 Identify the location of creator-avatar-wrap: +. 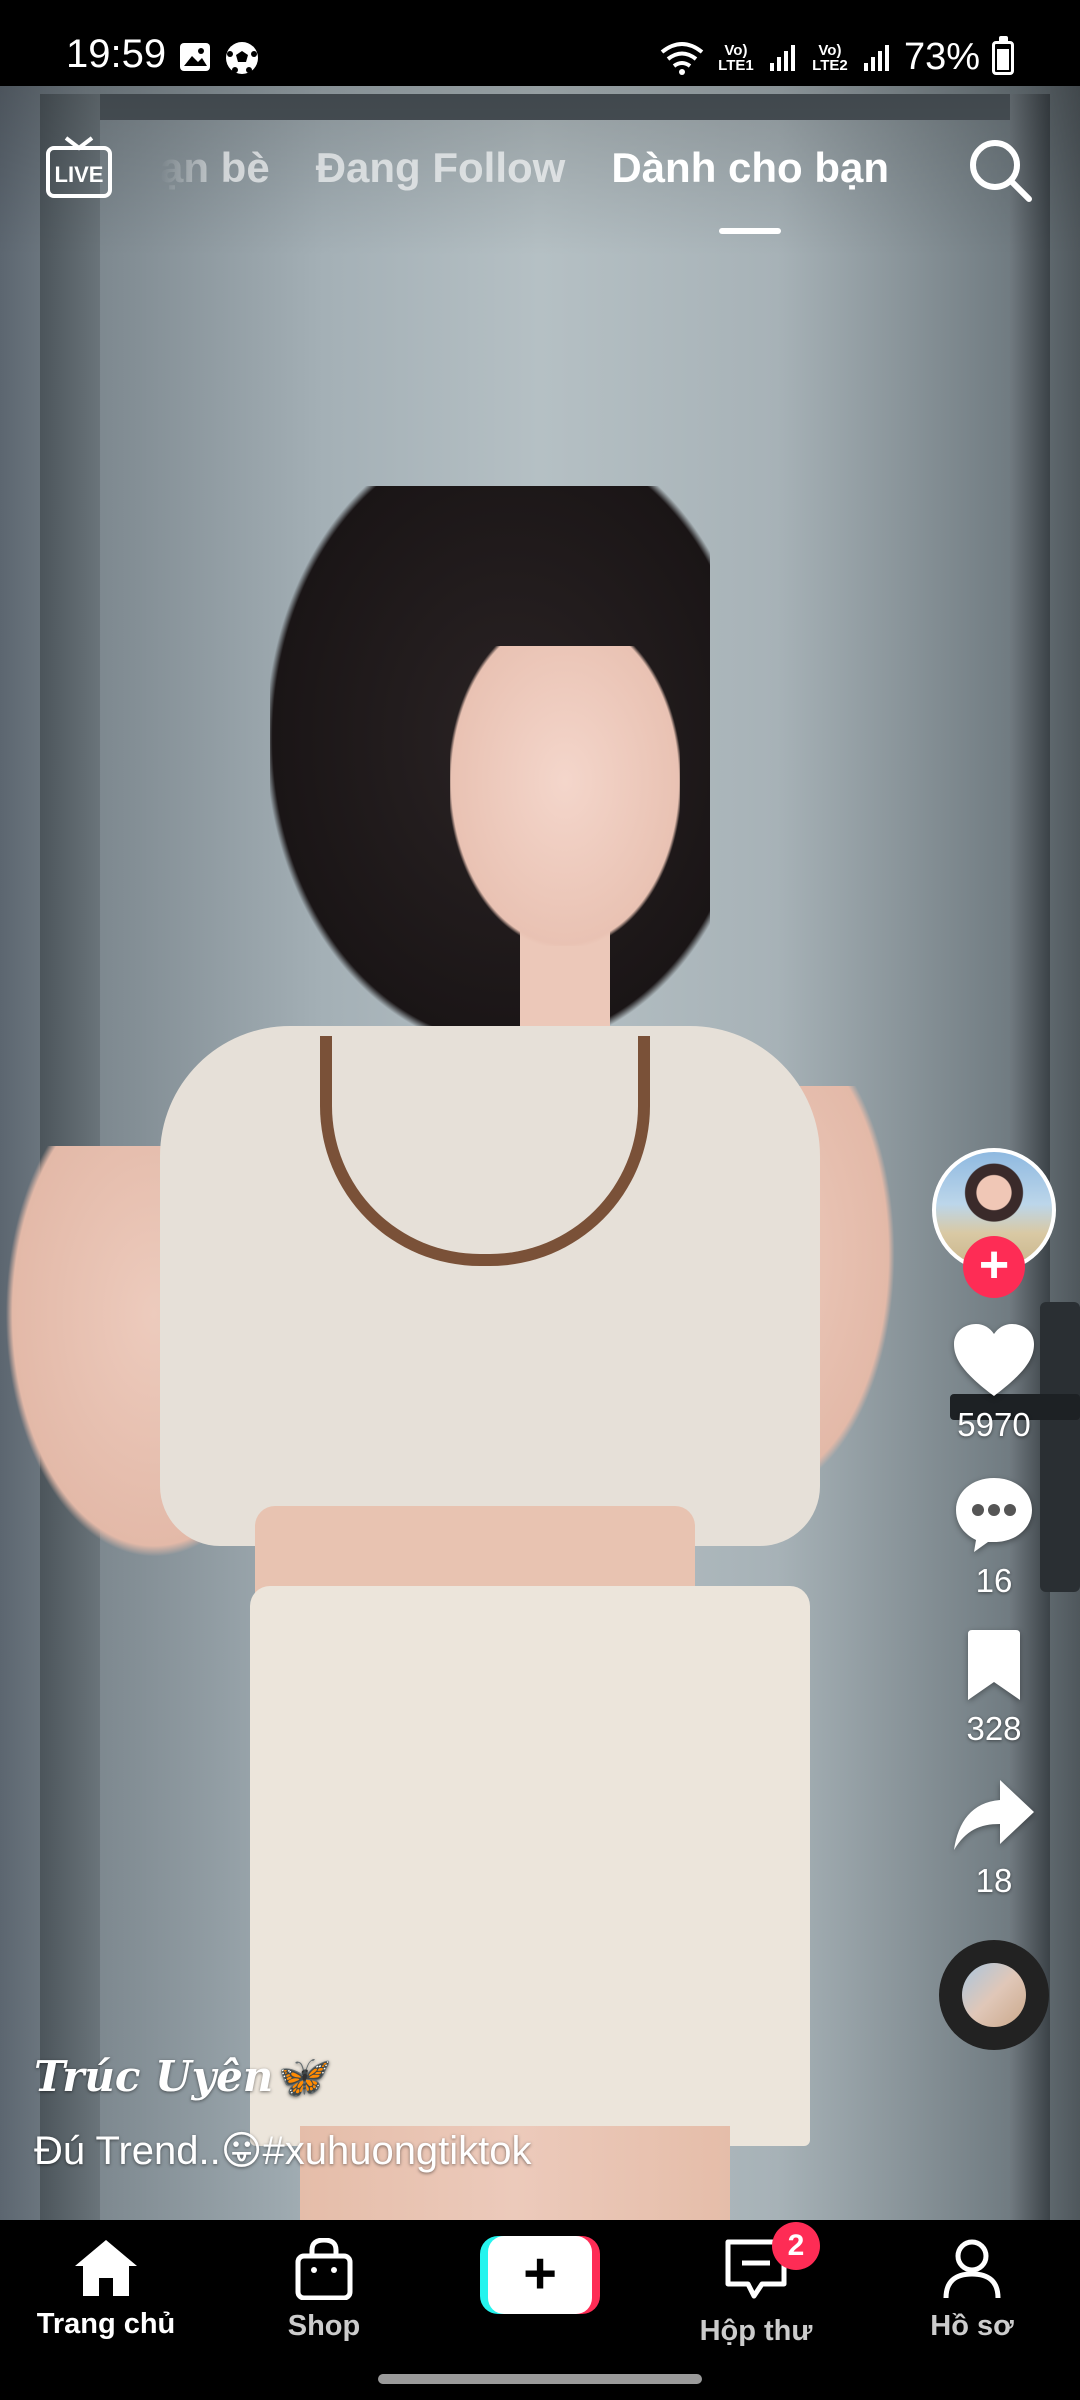
(994, 1223).